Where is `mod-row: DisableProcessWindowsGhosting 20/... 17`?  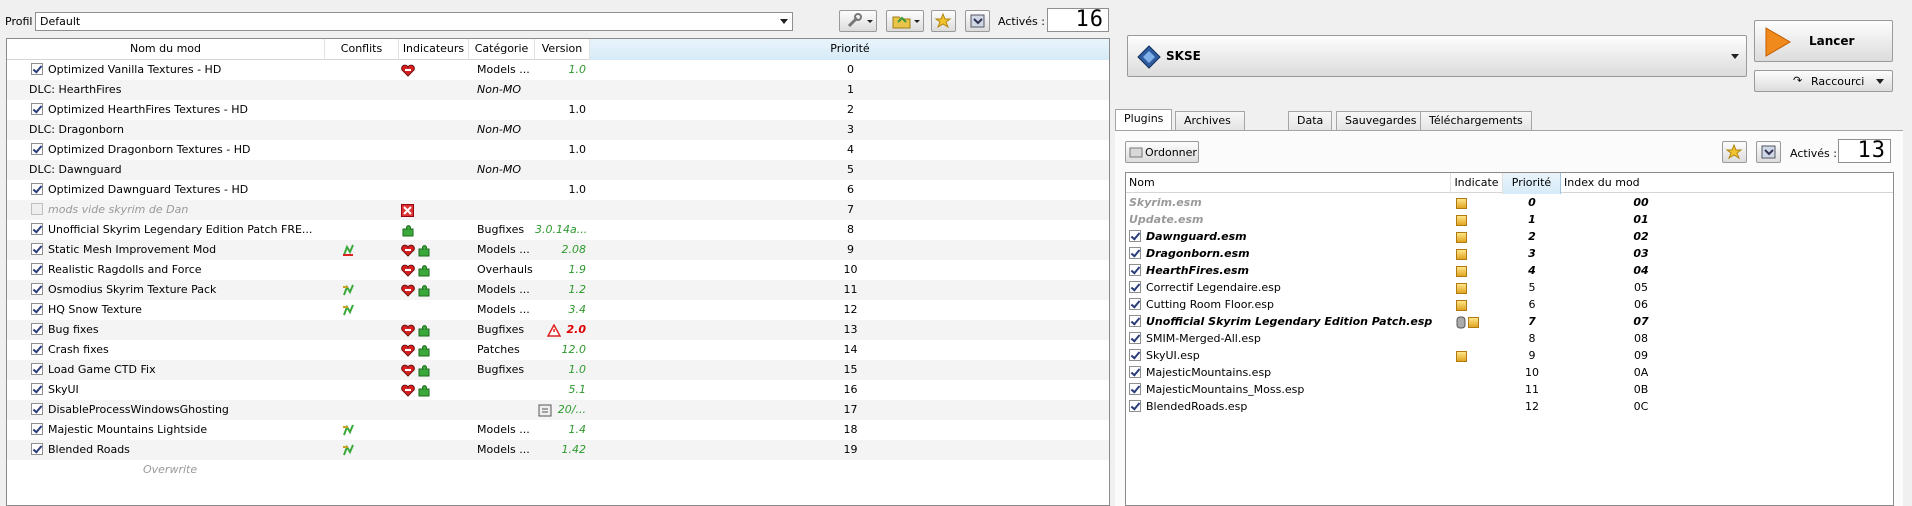 mod-row: DisableProcessWindowsGhosting 20/... 17 is located at coordinates (558, 410).